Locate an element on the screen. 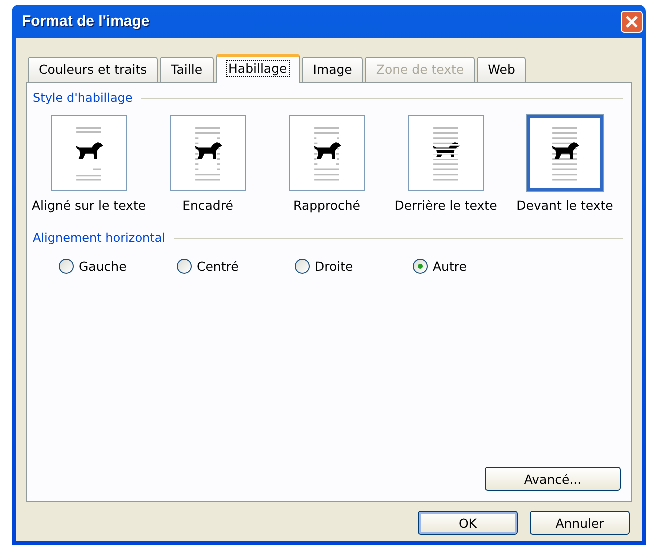 Image resolution: width=655 pixels, height=552 pixels. radio-option: Gauche is located at coordinates (118, 266).